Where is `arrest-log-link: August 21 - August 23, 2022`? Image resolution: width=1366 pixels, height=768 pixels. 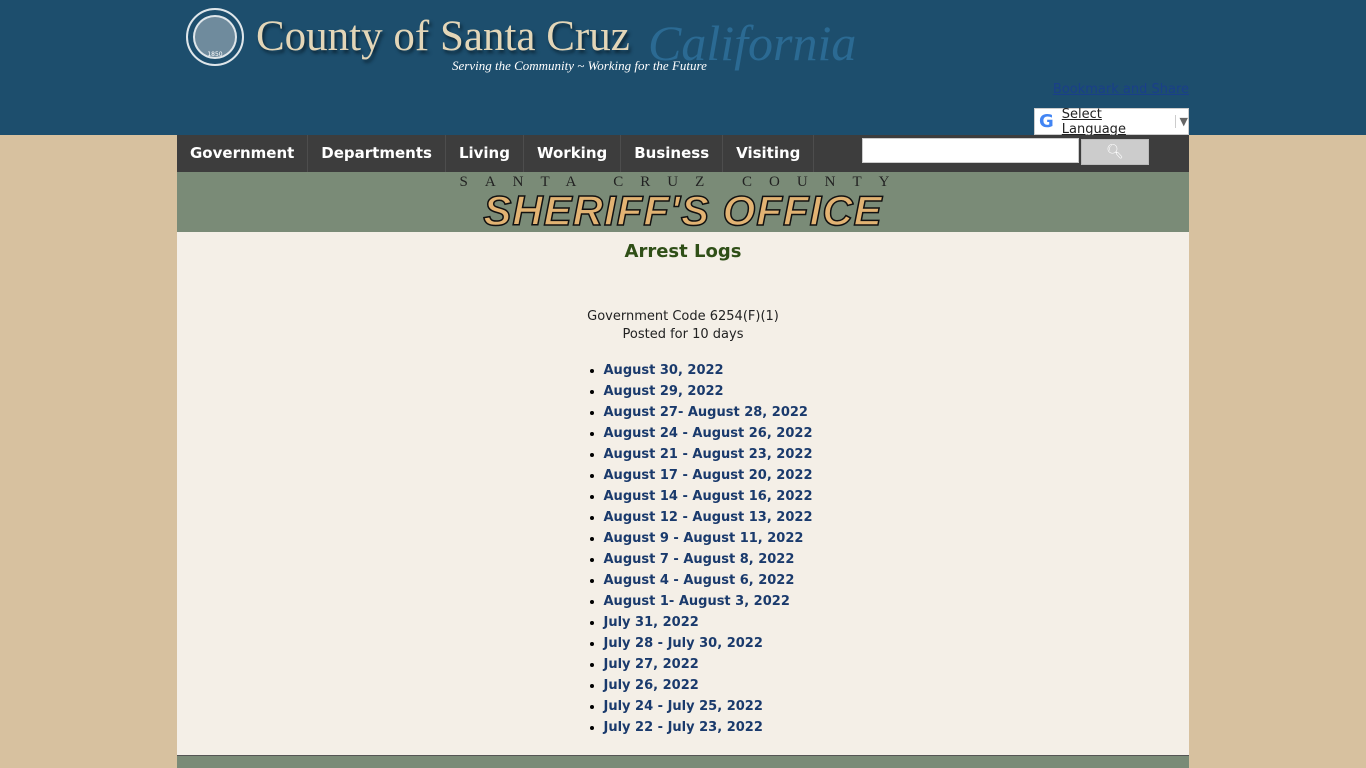
arrest-log-link: August 21 - August 23, 2022 is located at coordinates (708, 454).